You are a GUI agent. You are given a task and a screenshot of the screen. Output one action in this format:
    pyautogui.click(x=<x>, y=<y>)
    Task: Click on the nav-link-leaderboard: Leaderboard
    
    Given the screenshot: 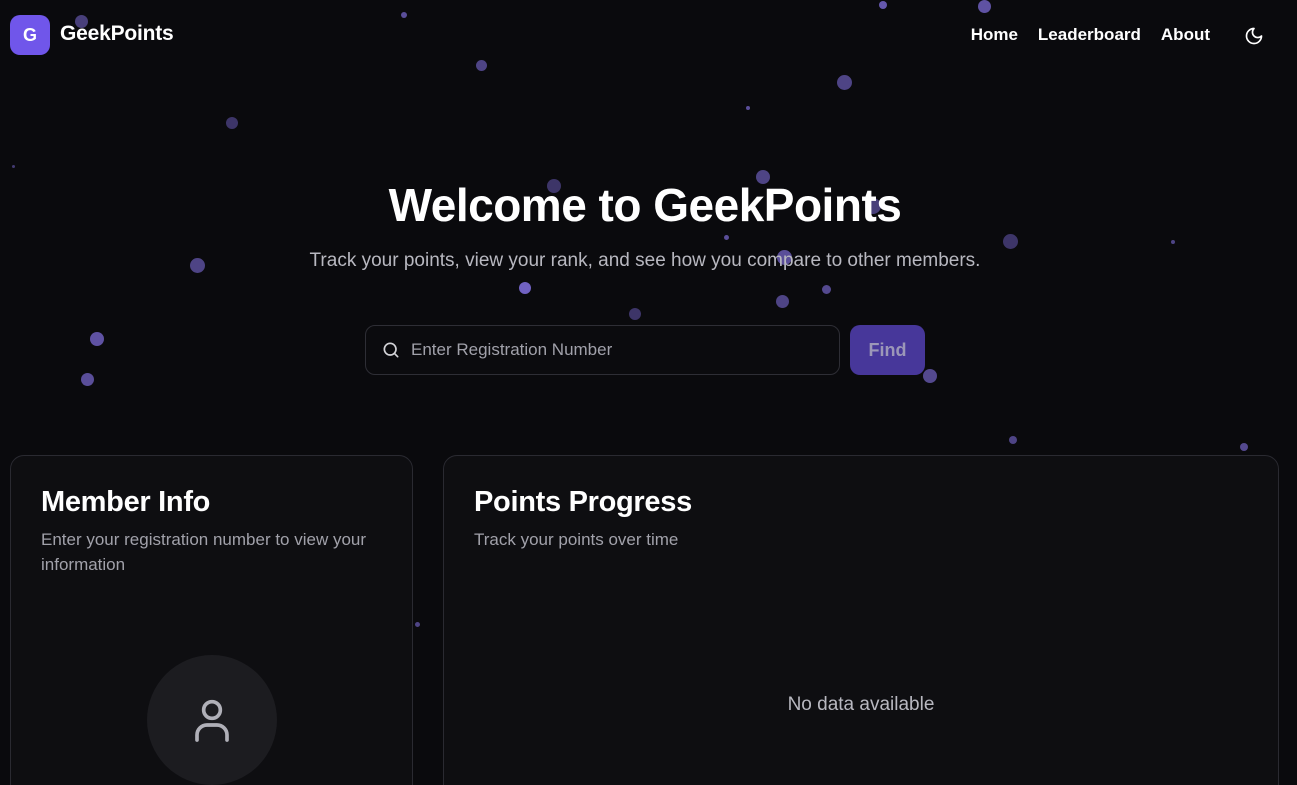 What is the action you would take?
    pyautogui.click(x=1089, y=35)
    